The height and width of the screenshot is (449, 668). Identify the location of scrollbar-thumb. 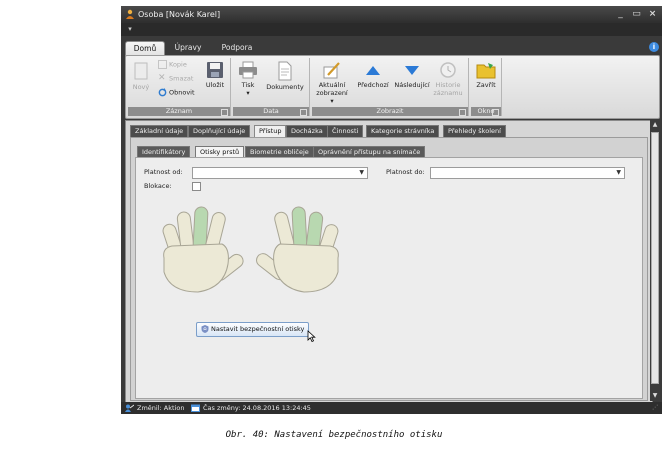
(655, 258).